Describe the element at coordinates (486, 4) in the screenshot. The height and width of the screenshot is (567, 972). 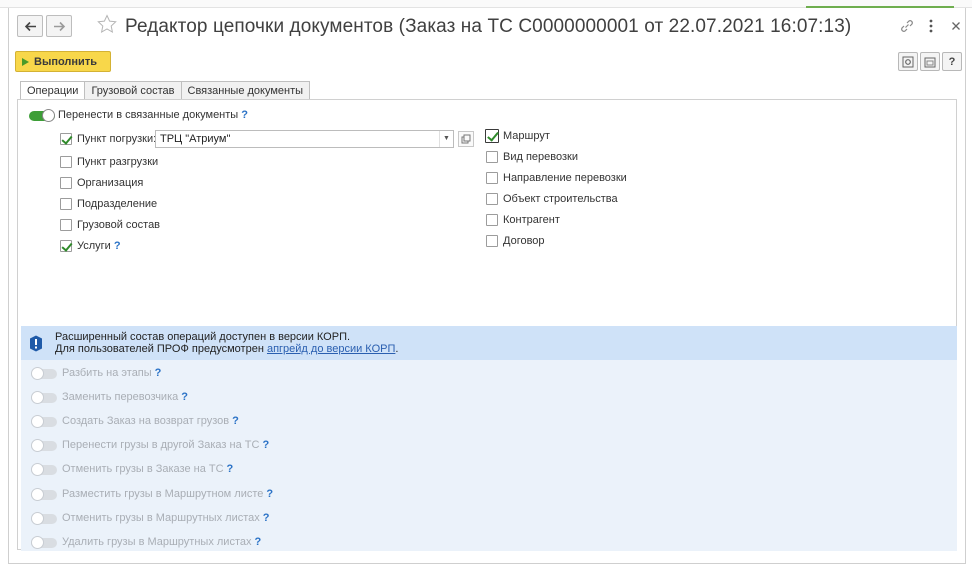
I see `top-strip` at that location.